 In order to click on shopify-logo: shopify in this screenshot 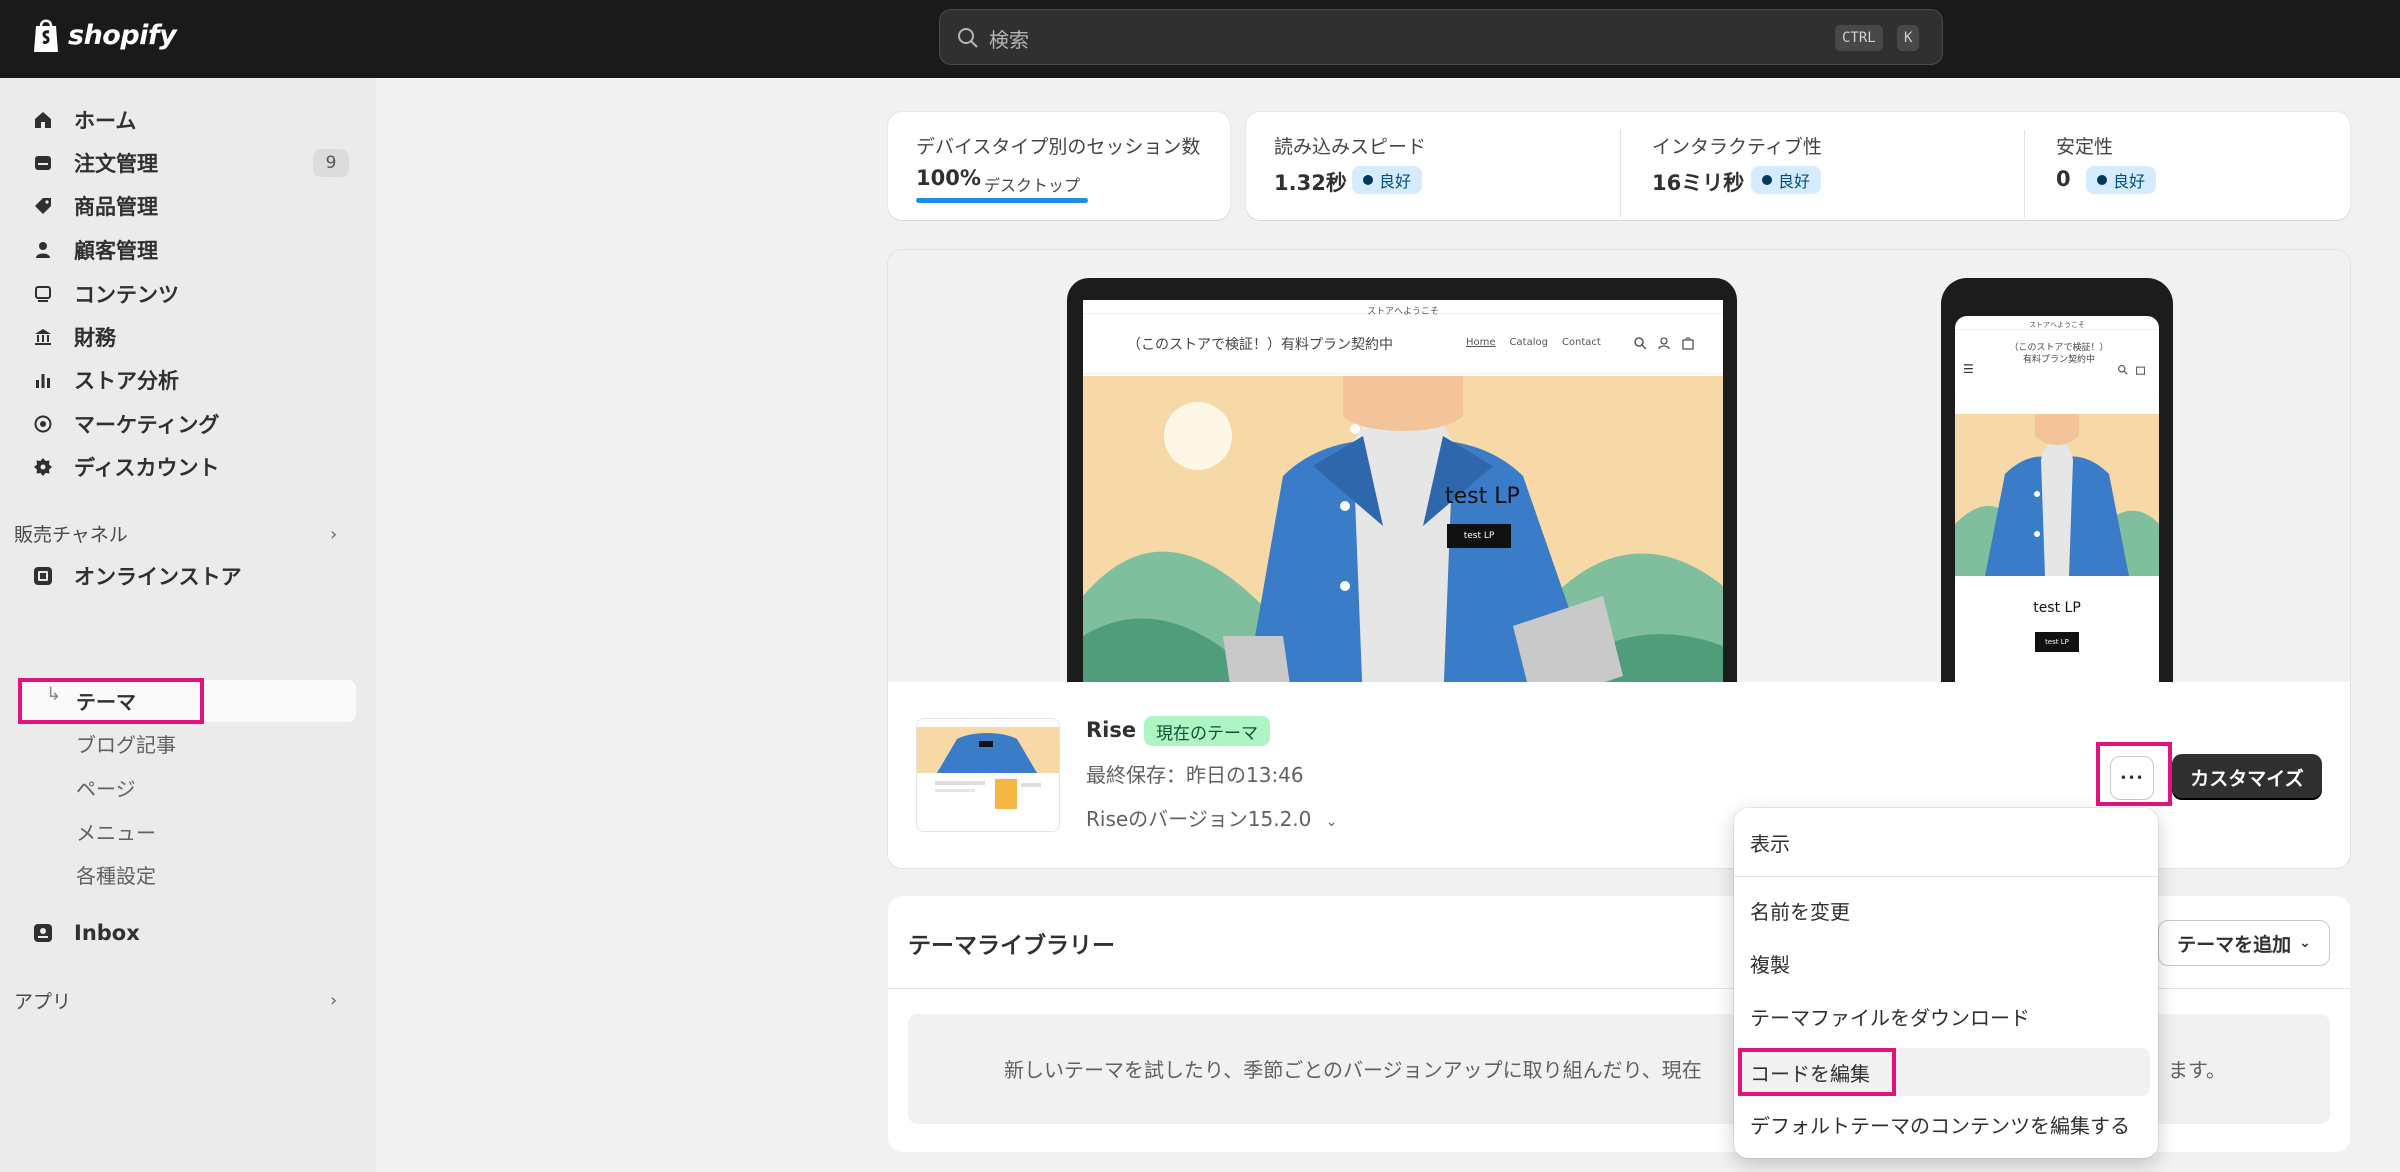, I will do `click(103, 35)`.